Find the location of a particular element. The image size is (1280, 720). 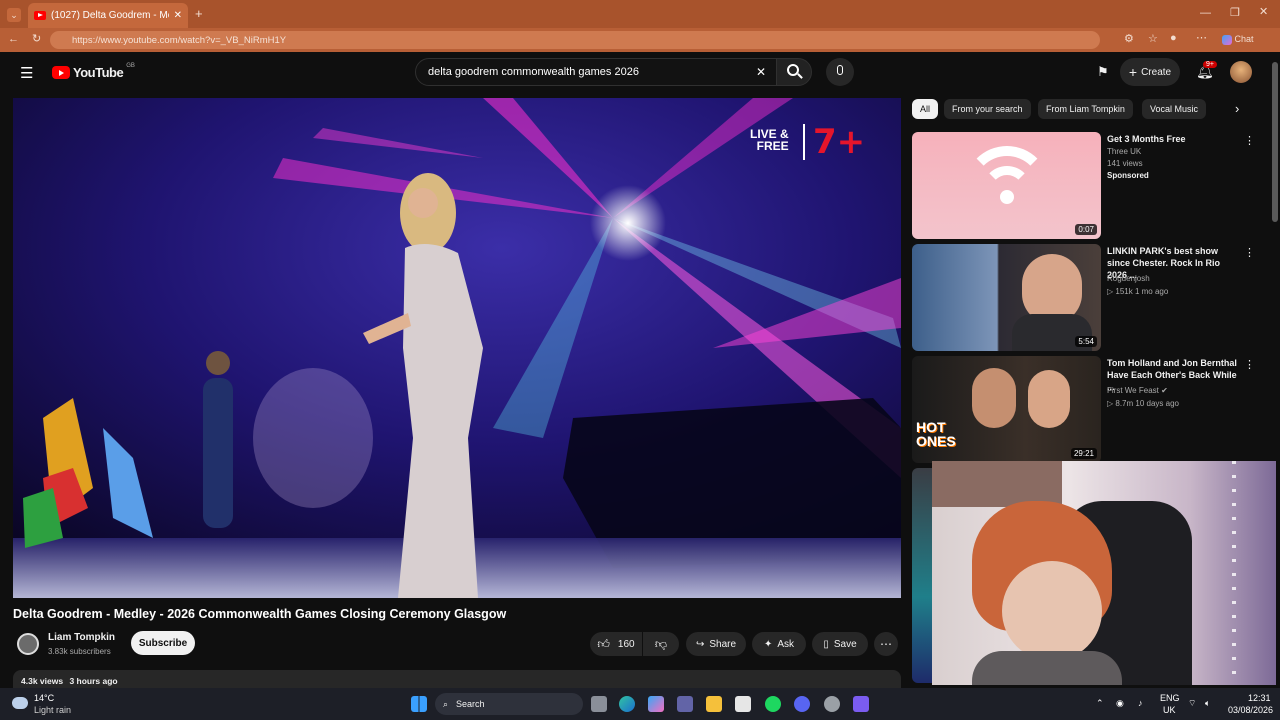

chevron-right-icon: › is located at coordinates (1237, 108).